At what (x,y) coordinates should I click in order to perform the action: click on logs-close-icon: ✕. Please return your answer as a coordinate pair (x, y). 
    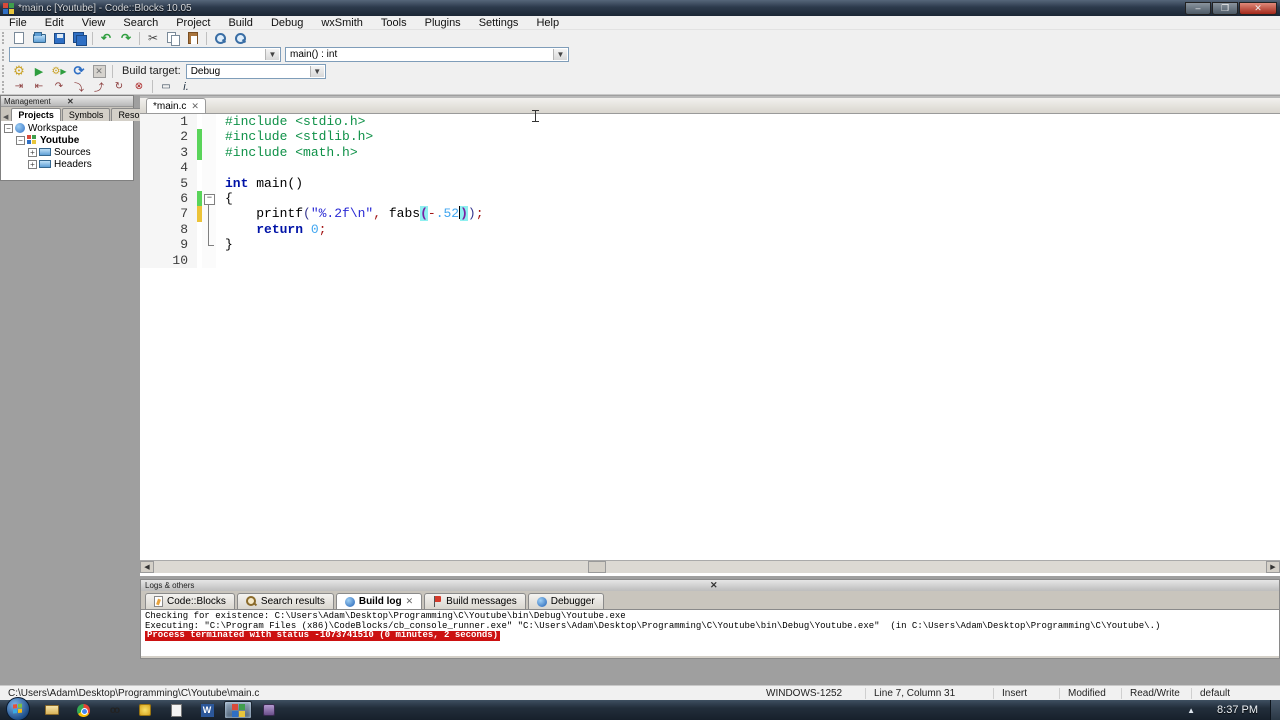
    Looking at the image, I should click on (992, 585).